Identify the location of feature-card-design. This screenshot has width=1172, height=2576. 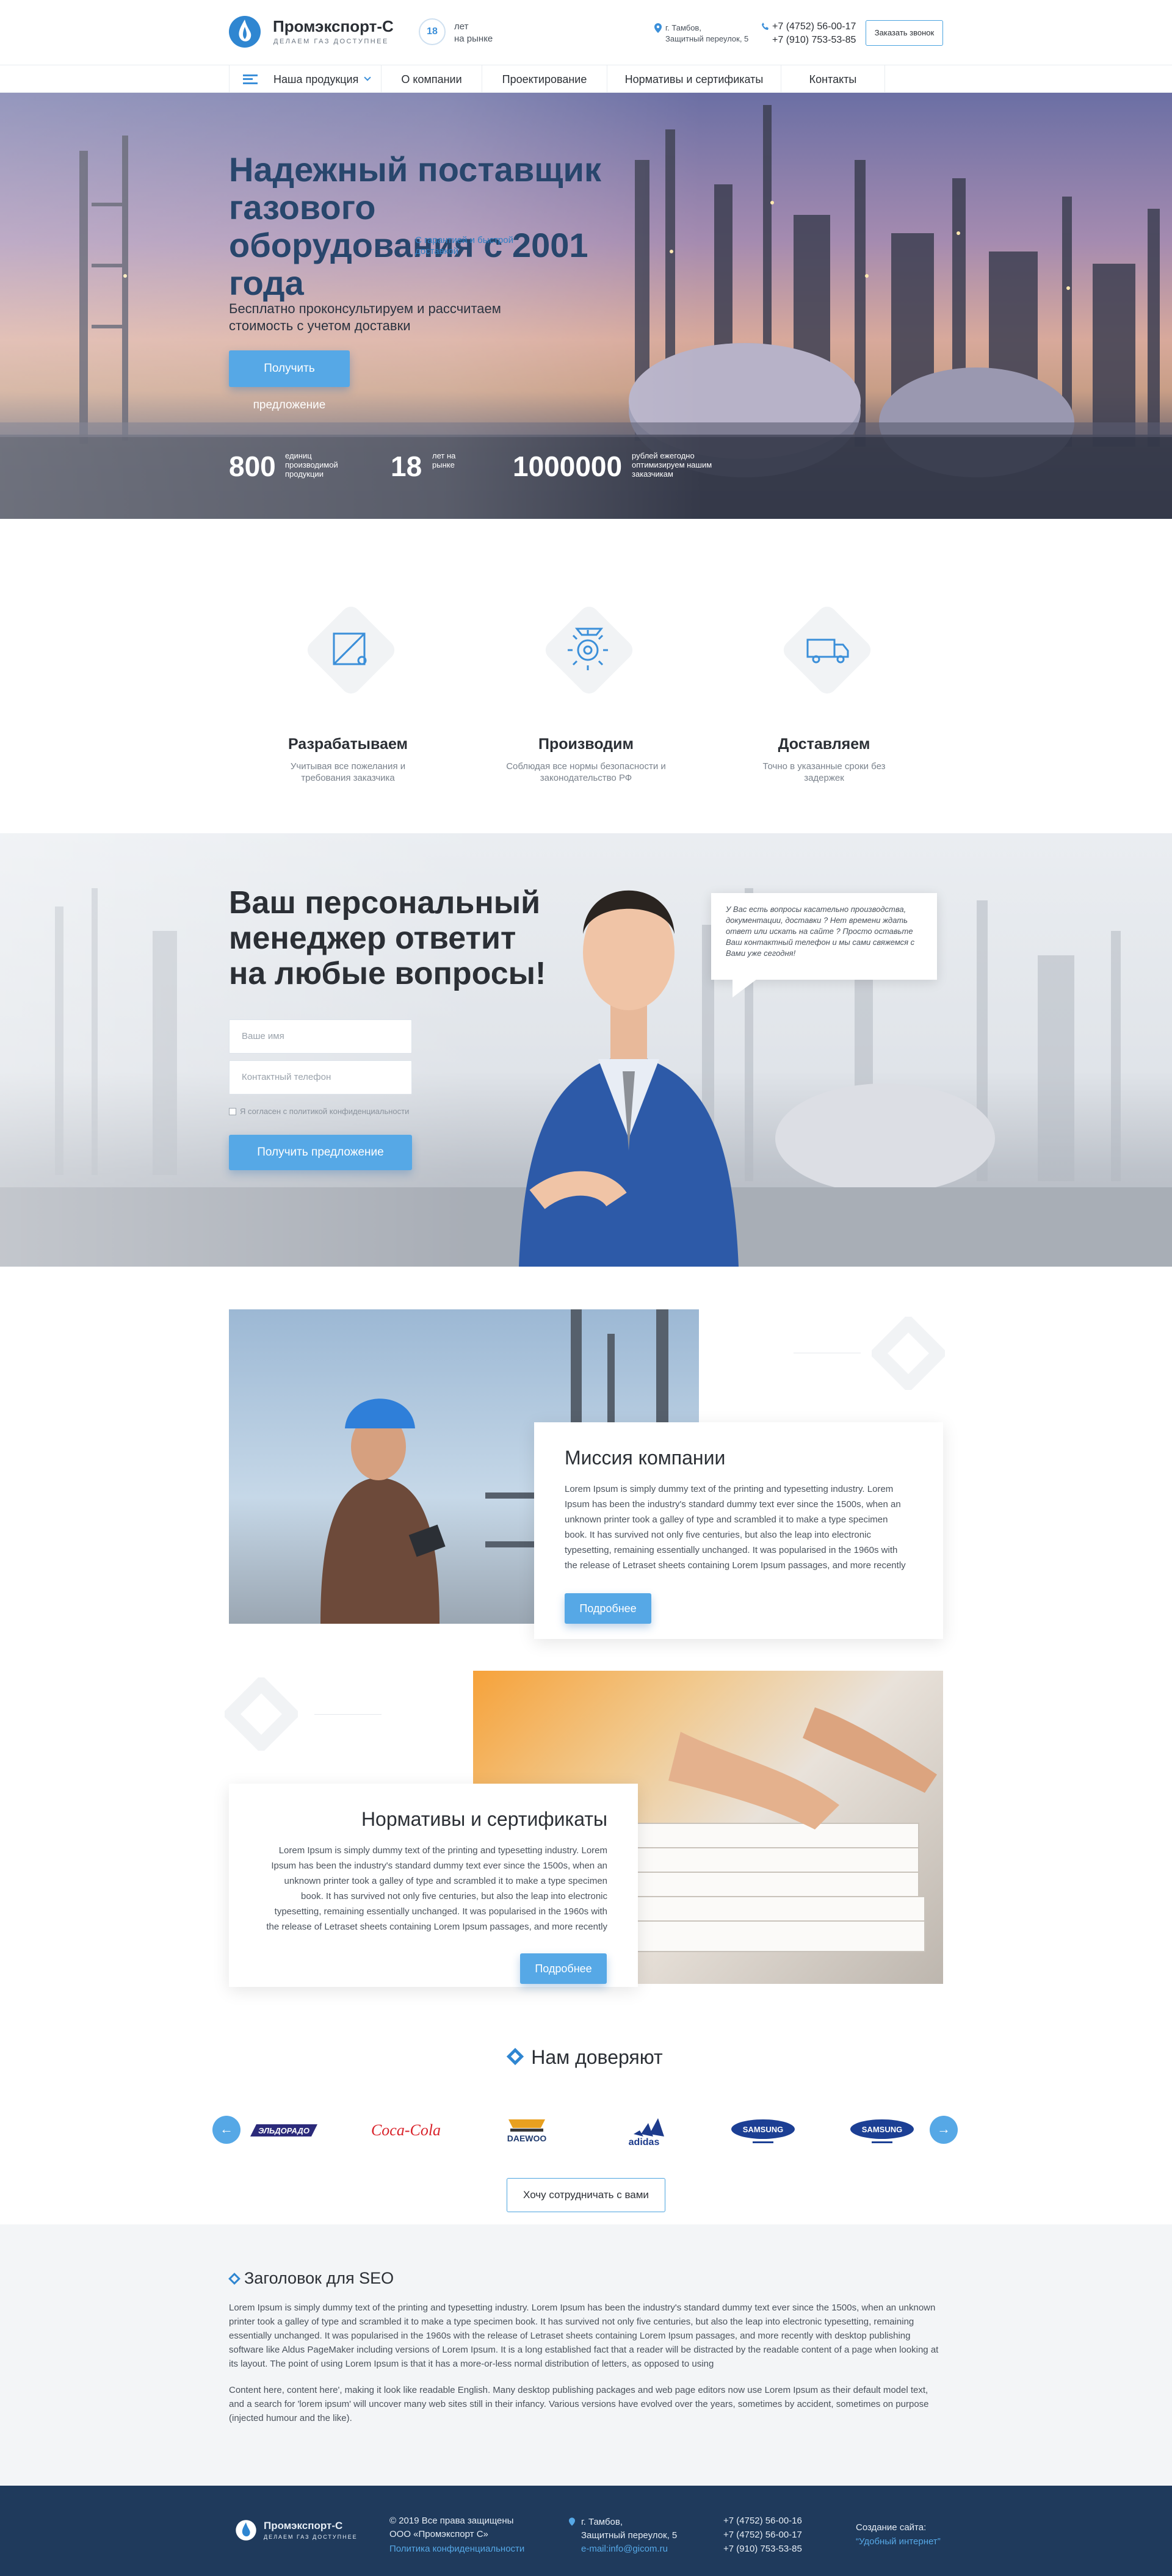
(348, 640).